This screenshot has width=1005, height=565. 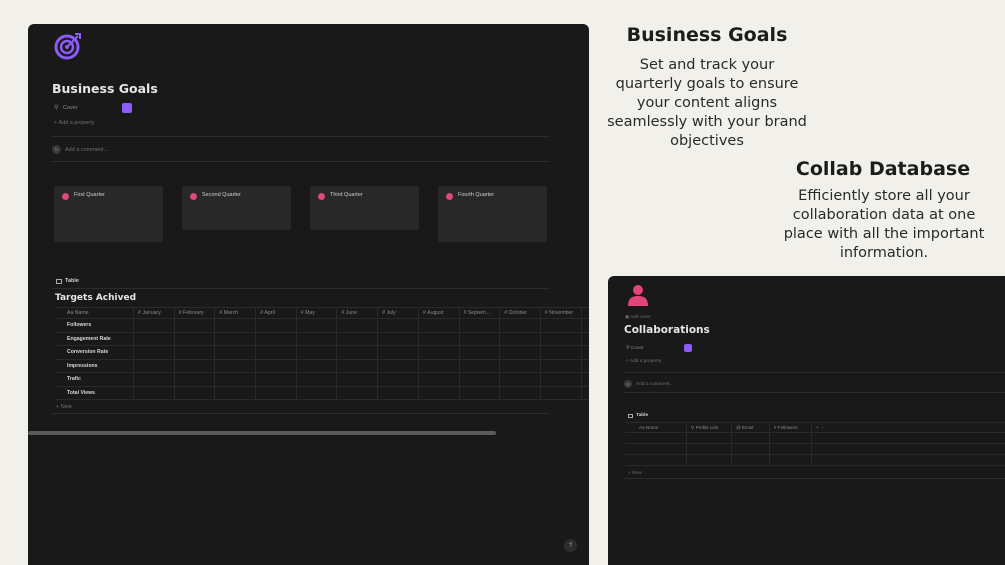 I want to click on column-header: # July, so click(x=398, y=313).